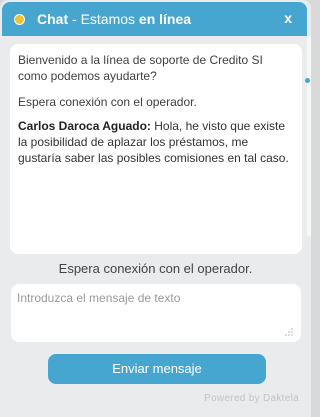 This screenshot has height=417, width=320. I want to click on powered-by-label: Powered by Daktela, so click(251, 398).